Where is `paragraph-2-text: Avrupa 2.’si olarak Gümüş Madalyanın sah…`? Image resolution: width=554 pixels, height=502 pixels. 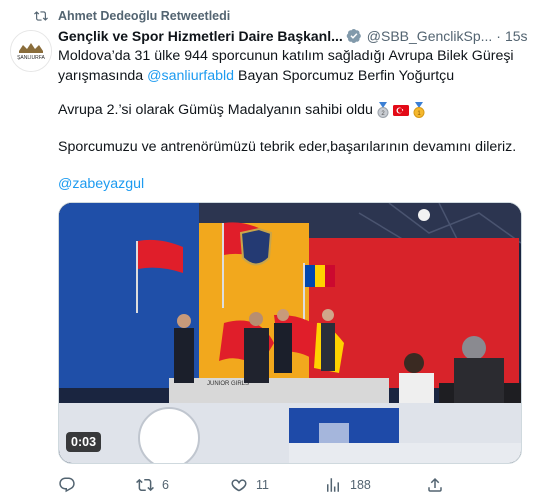 paragraph-2-text: Avrupa 2.’si olarak Gümüş Madalyanın sah… is located at coordinates (215, 110).